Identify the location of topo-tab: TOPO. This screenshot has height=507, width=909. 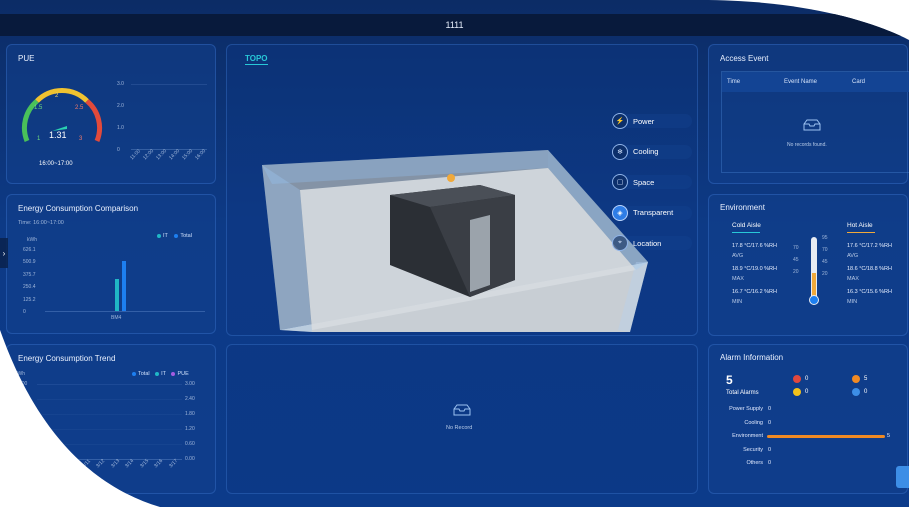
(256, 59).